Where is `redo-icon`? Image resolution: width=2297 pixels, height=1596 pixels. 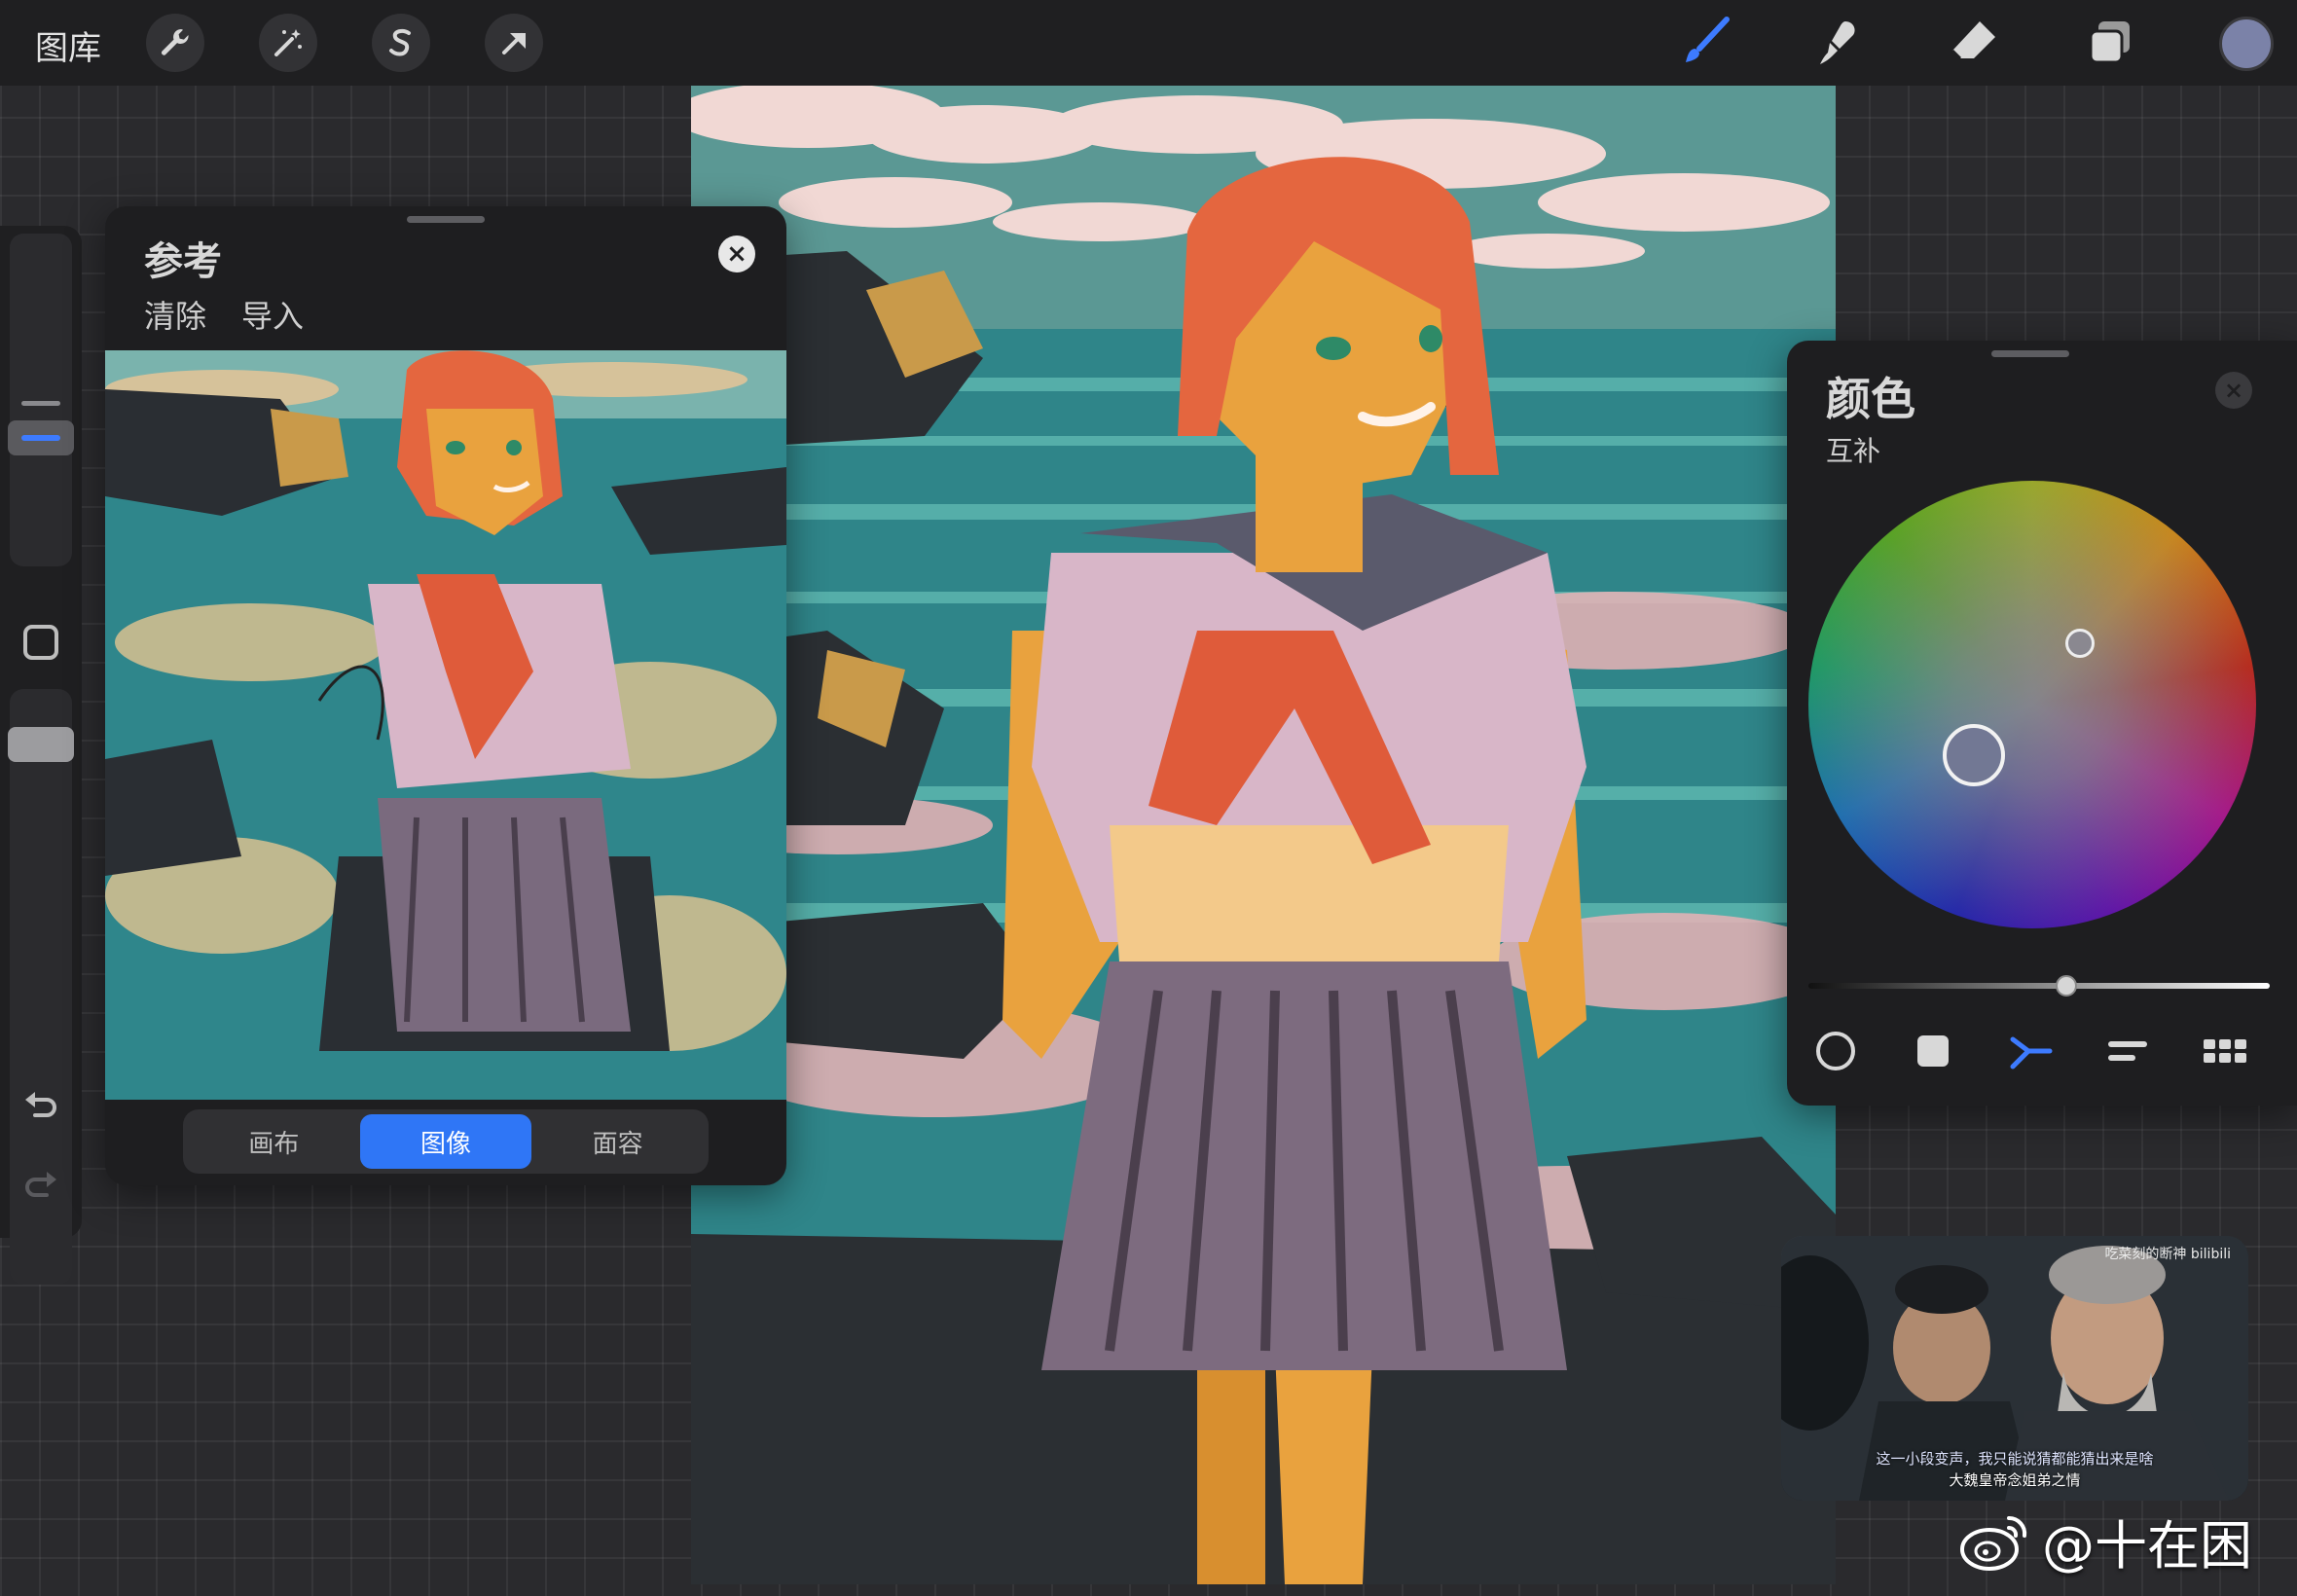 redo-icon is located at coordinates (40, 1184).